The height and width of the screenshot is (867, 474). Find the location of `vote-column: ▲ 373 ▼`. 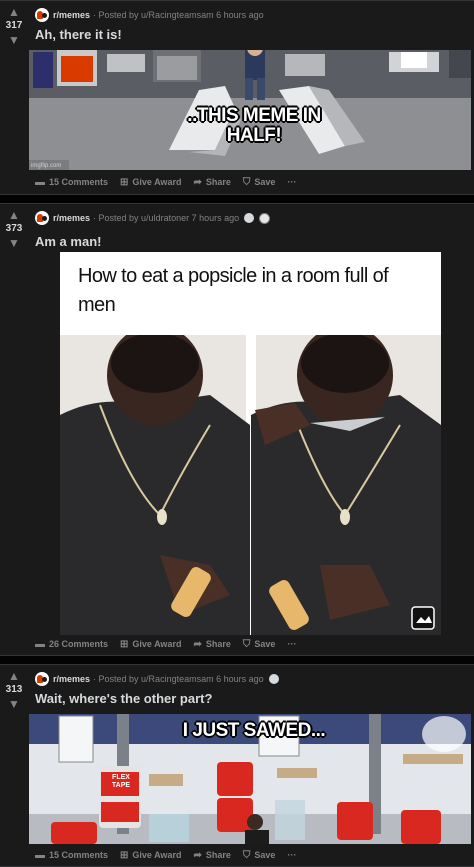

vote-column: ▲ 373 ▼ is located at coordinates (14, 229).